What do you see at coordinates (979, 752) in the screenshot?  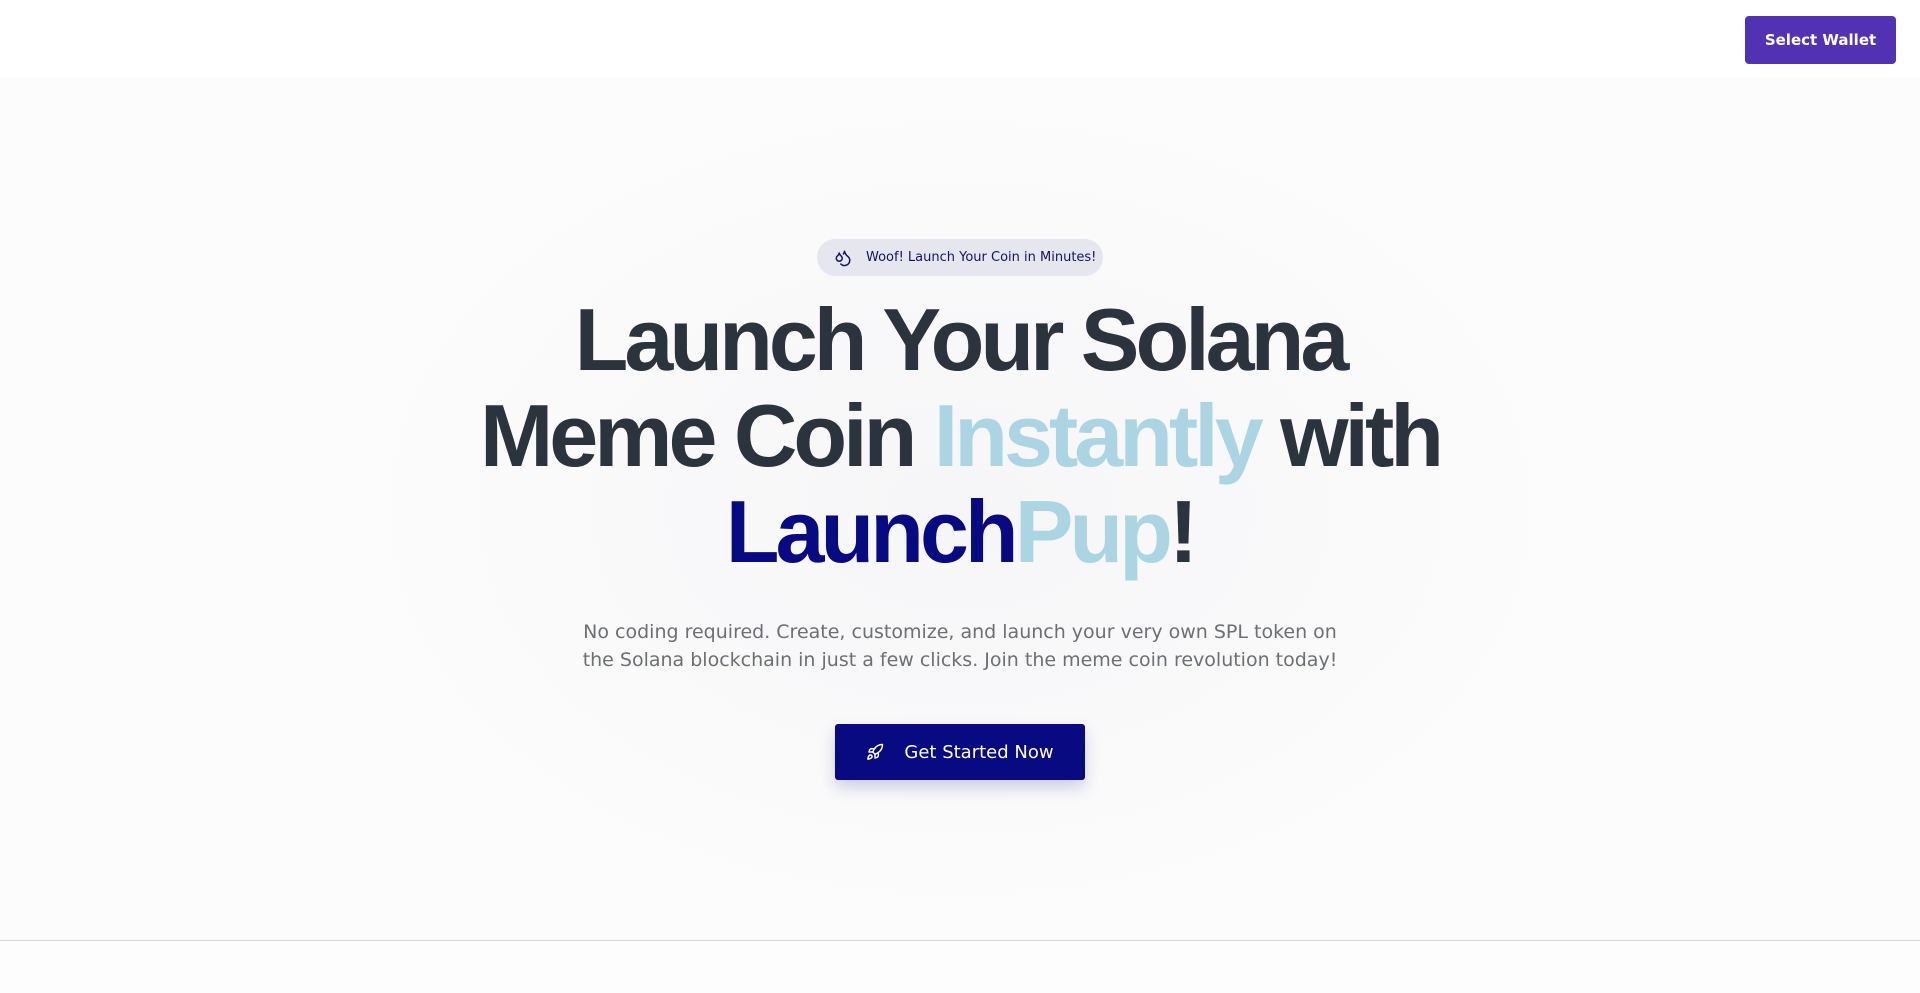 I see `get-started-label: Get Started Now` at bounding box center [979, 752].